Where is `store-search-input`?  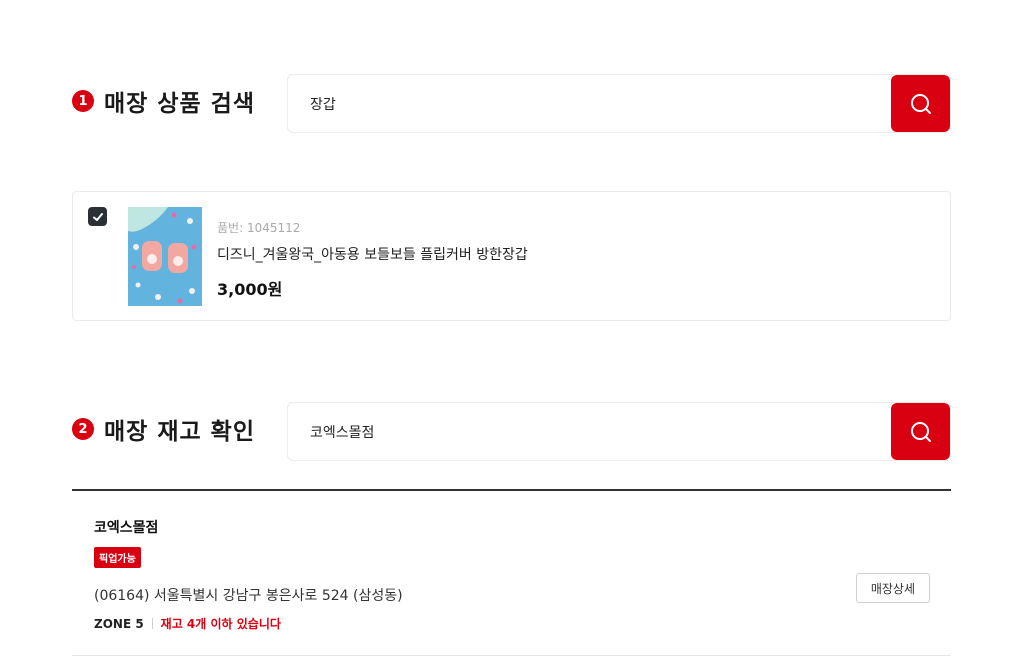
store-search-input is located at coordinates (589, 431).